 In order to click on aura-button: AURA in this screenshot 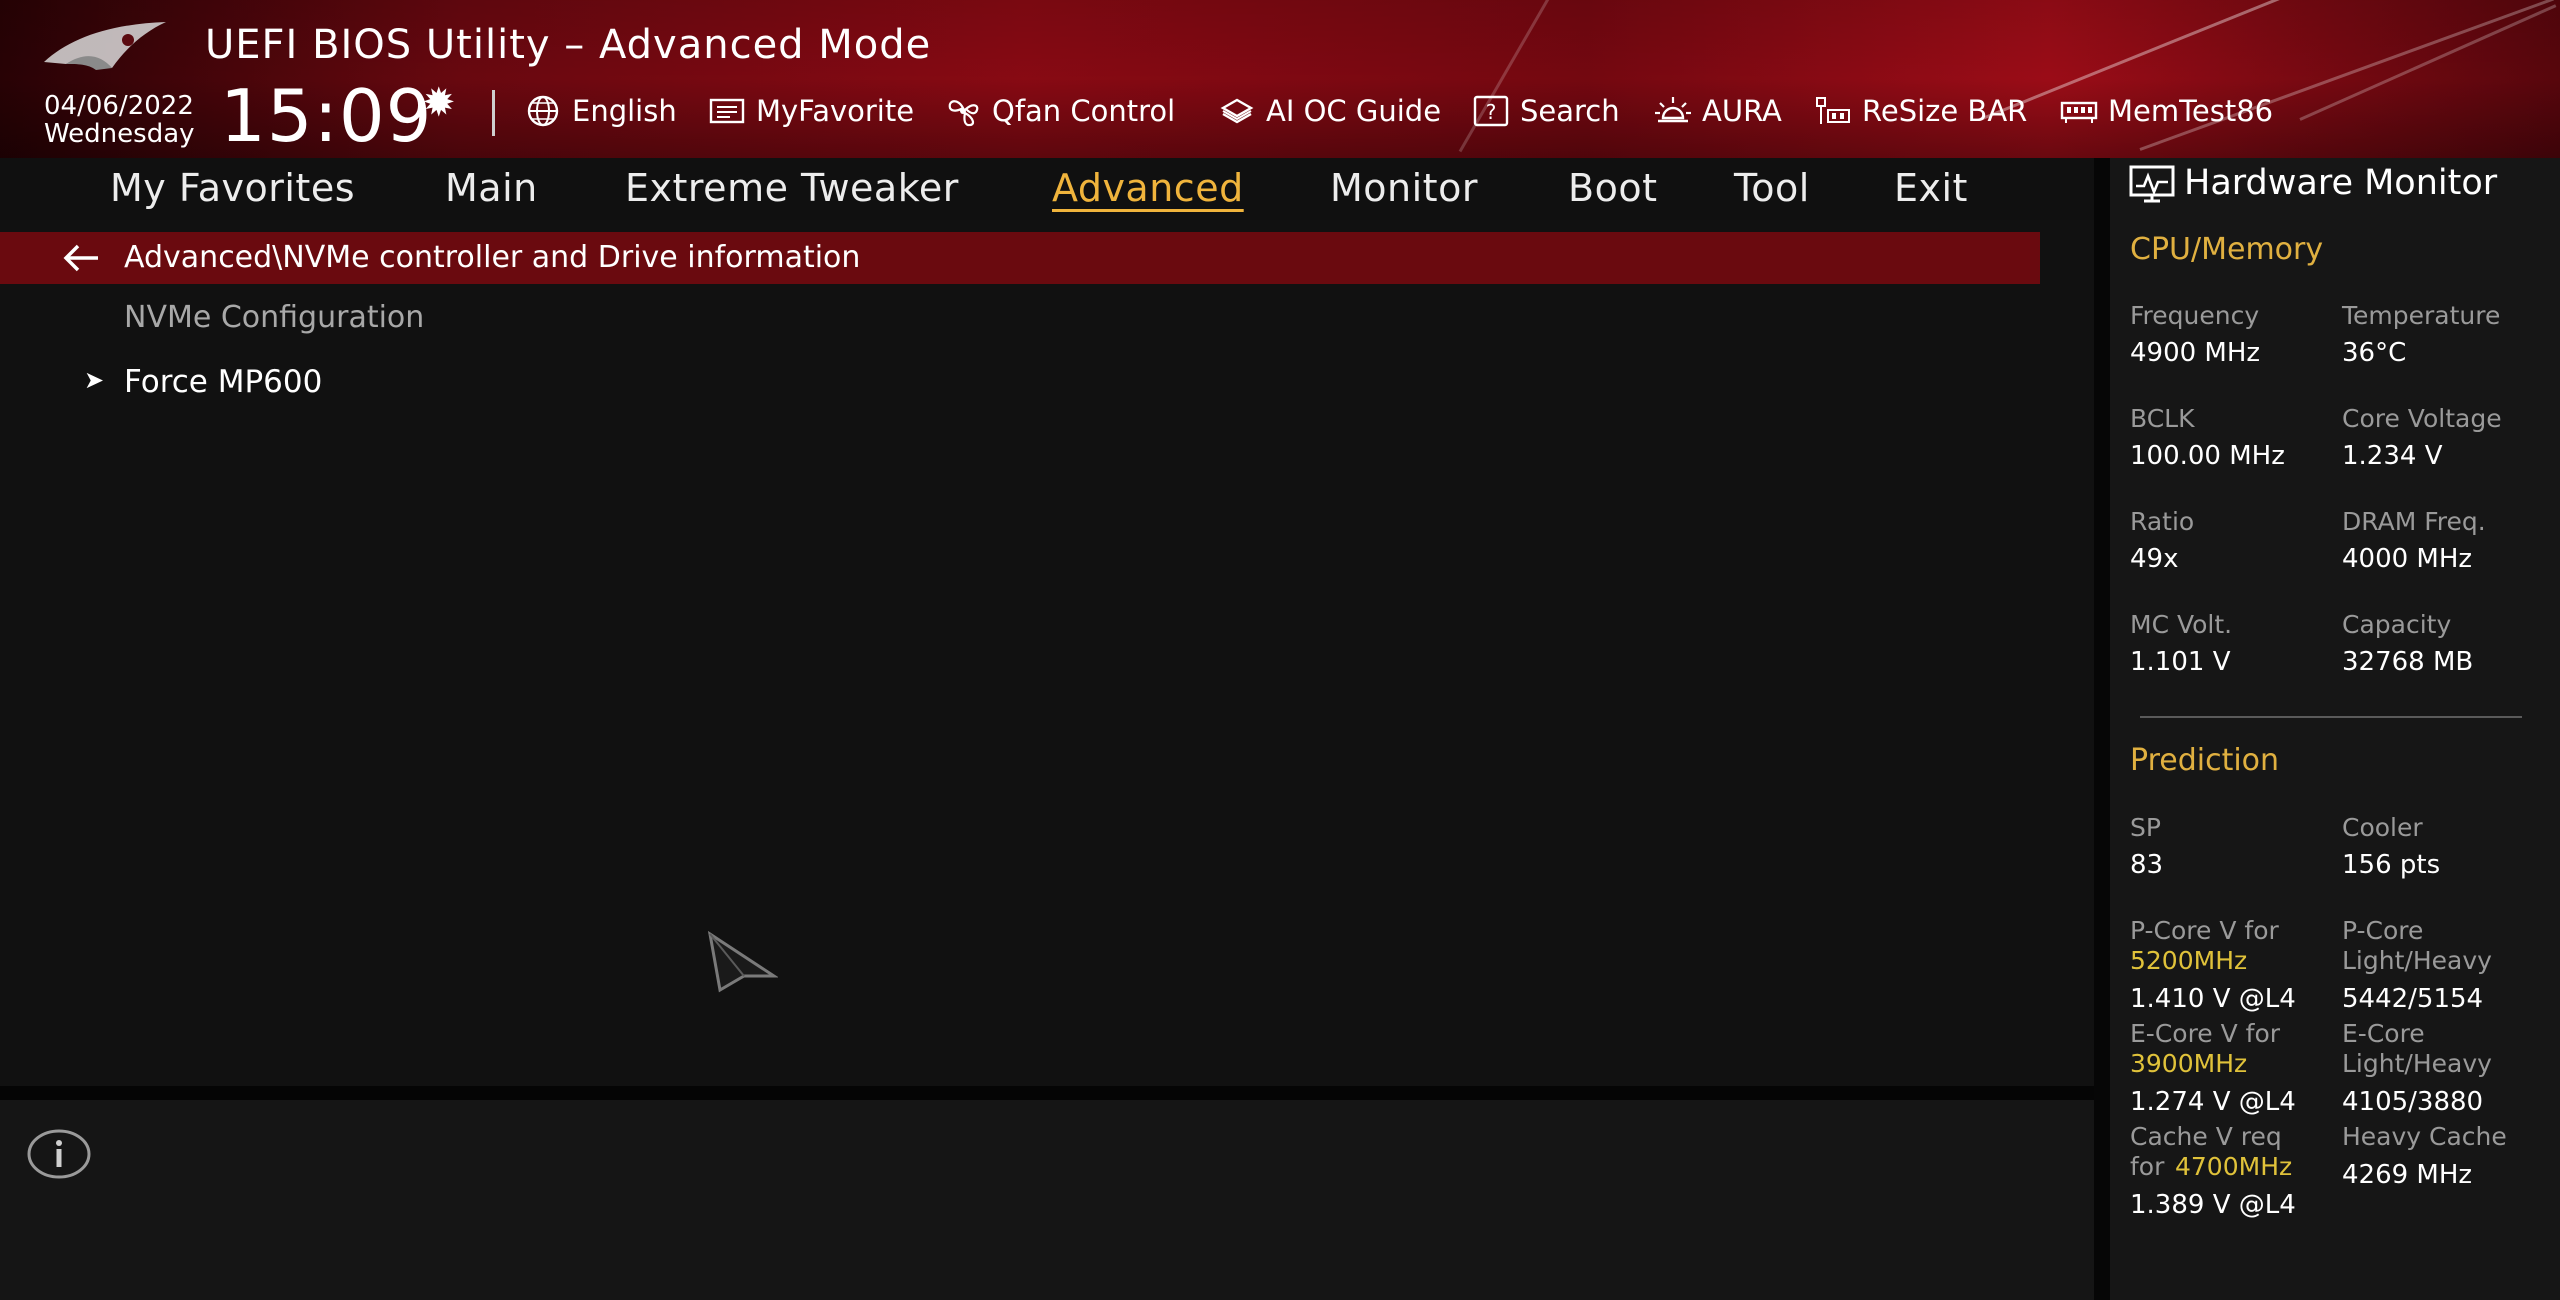, I will do `click(1718, 111)`.